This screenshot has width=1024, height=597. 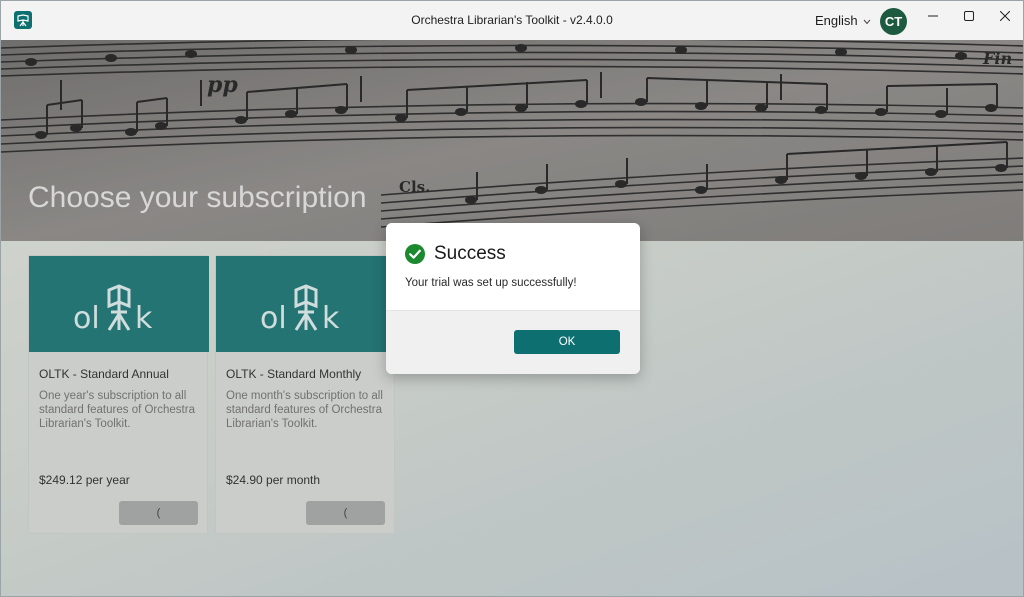 I want to click on language-selector: English, so click(x=843, y=20).